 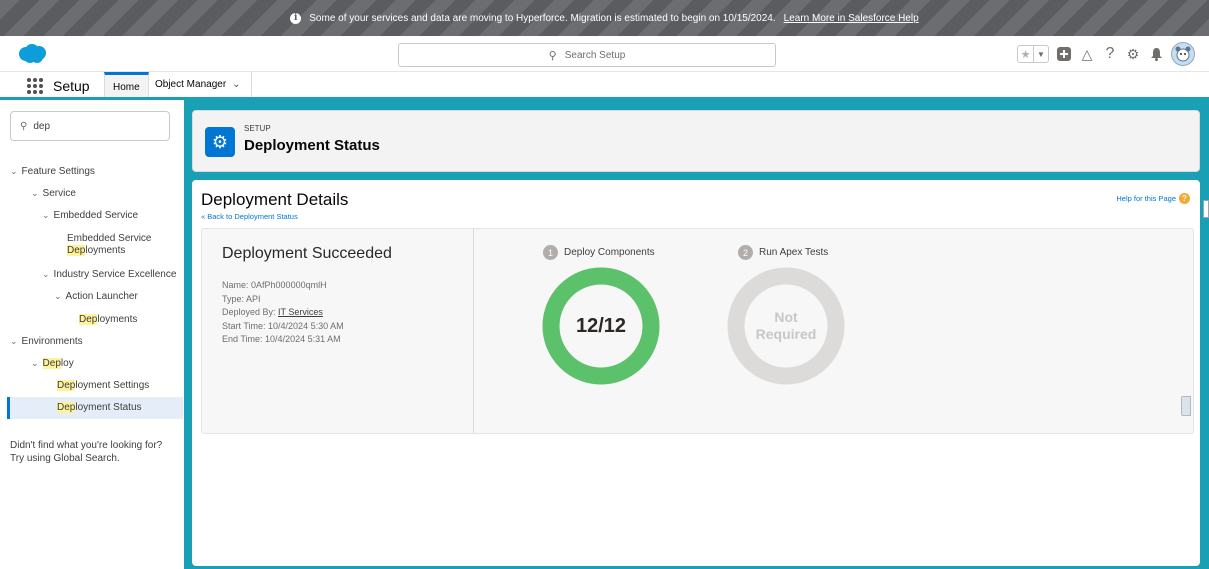 What do you see at coordinates (220, 142) in the screenshot?
I see `gear-icon: ⚙` at bounding box center [220, 142].